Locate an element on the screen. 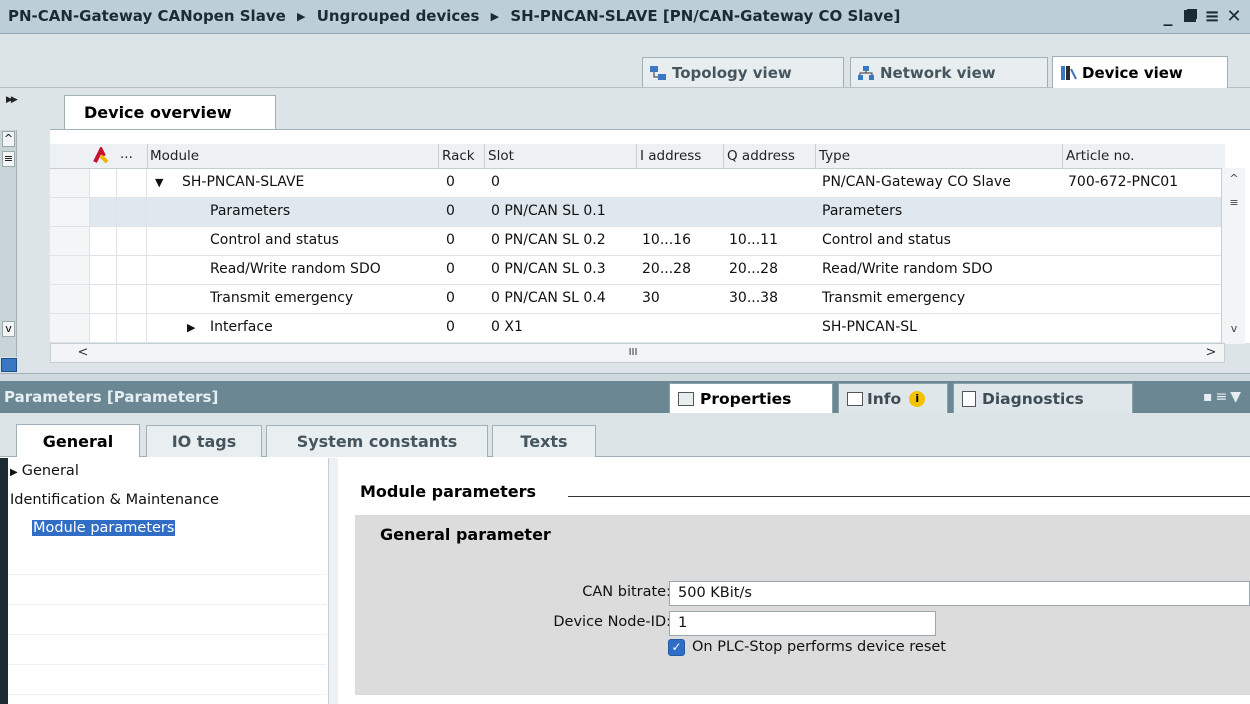 This screenshot has width=1250, height=704. plc-stop-reset-label: On PLC-Stop performs device reset is located at coordinates (819, 647).